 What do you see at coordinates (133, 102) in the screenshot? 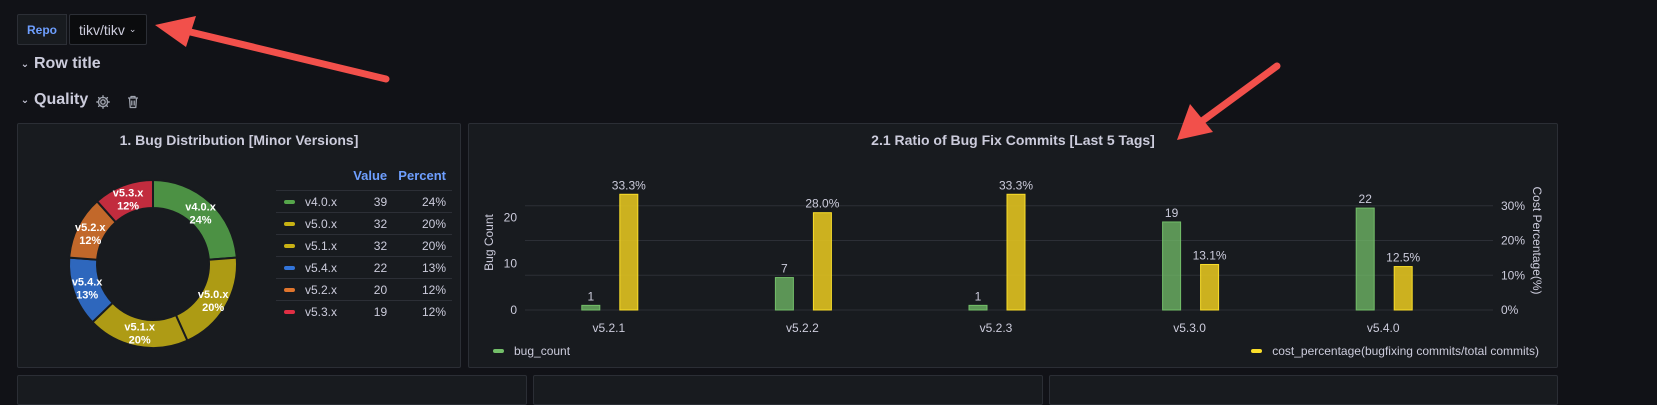
I see `trash-icon` at bounding box center [133, 102].